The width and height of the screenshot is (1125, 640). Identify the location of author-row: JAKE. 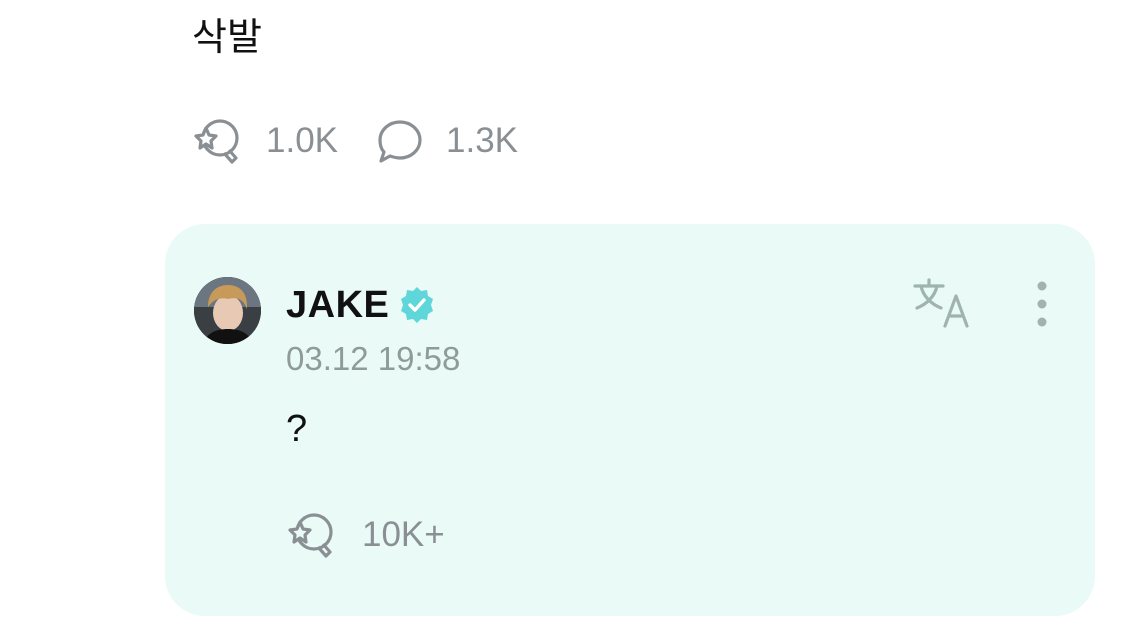
(361, 305).